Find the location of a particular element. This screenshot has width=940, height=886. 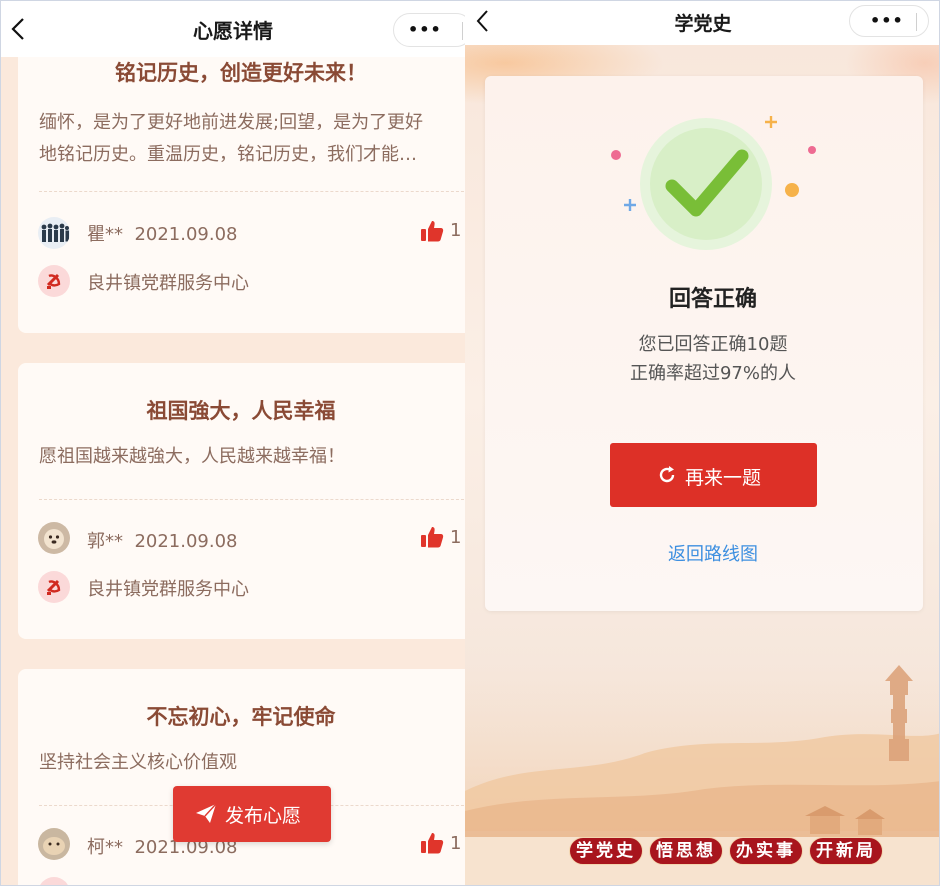

author-name: 瞿** is located at coordinates (105, 234).